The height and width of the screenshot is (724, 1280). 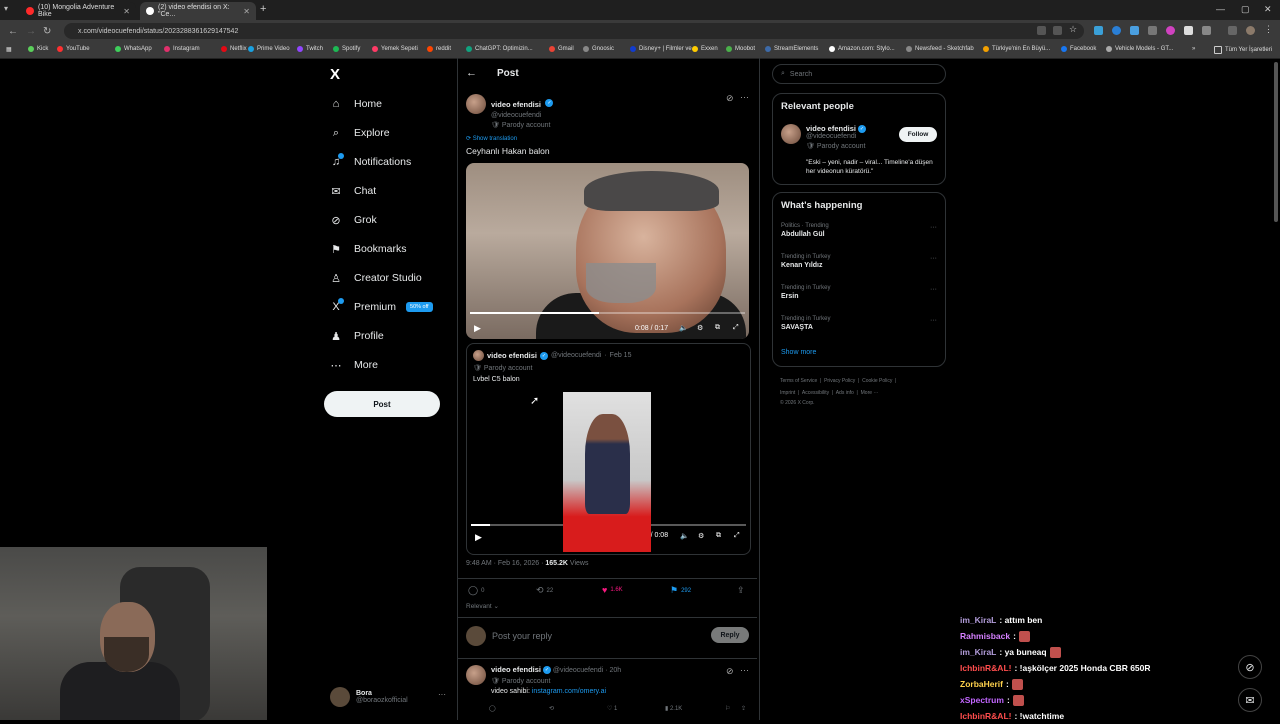 I want to click on all-bookmarks-folder: Tüm Yer İşaretleri, so click(x=1243, y=50).